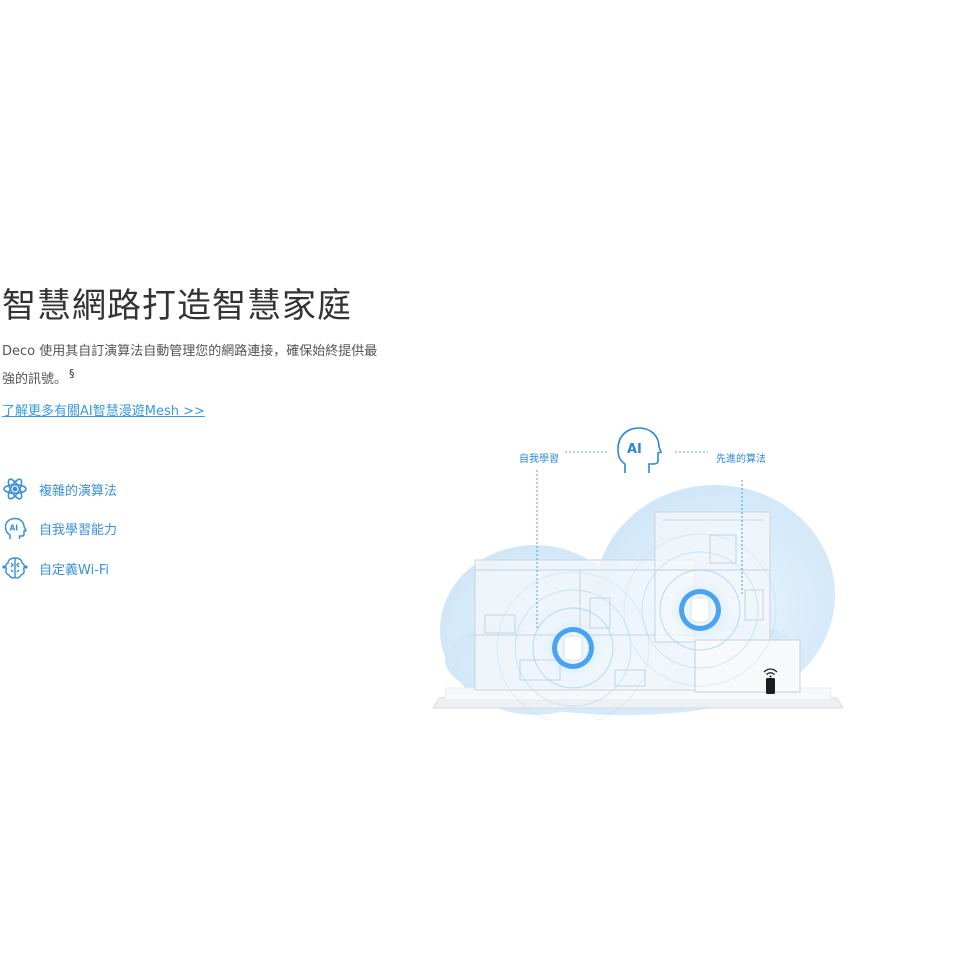 Image resolution: width=960 pixels, height=960 pixels. Describe the element at coordinates (152, 568) in the screenshot. I see `feature-item-custom-wifi: 自定義Wi-Fi` at that location.